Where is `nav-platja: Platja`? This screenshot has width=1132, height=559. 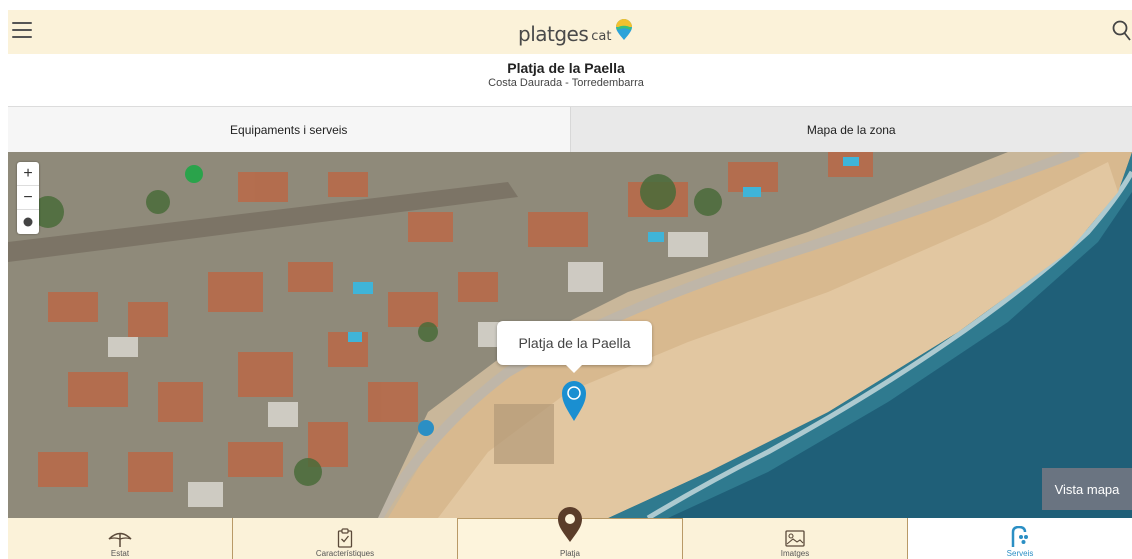
nav-platja: Platja is located at coordinates (570, 533).